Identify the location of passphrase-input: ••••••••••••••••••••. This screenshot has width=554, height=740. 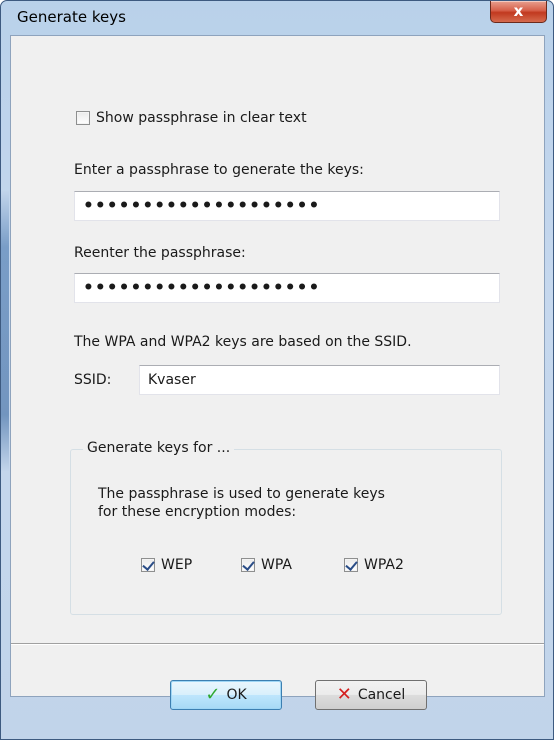
(287, 206).